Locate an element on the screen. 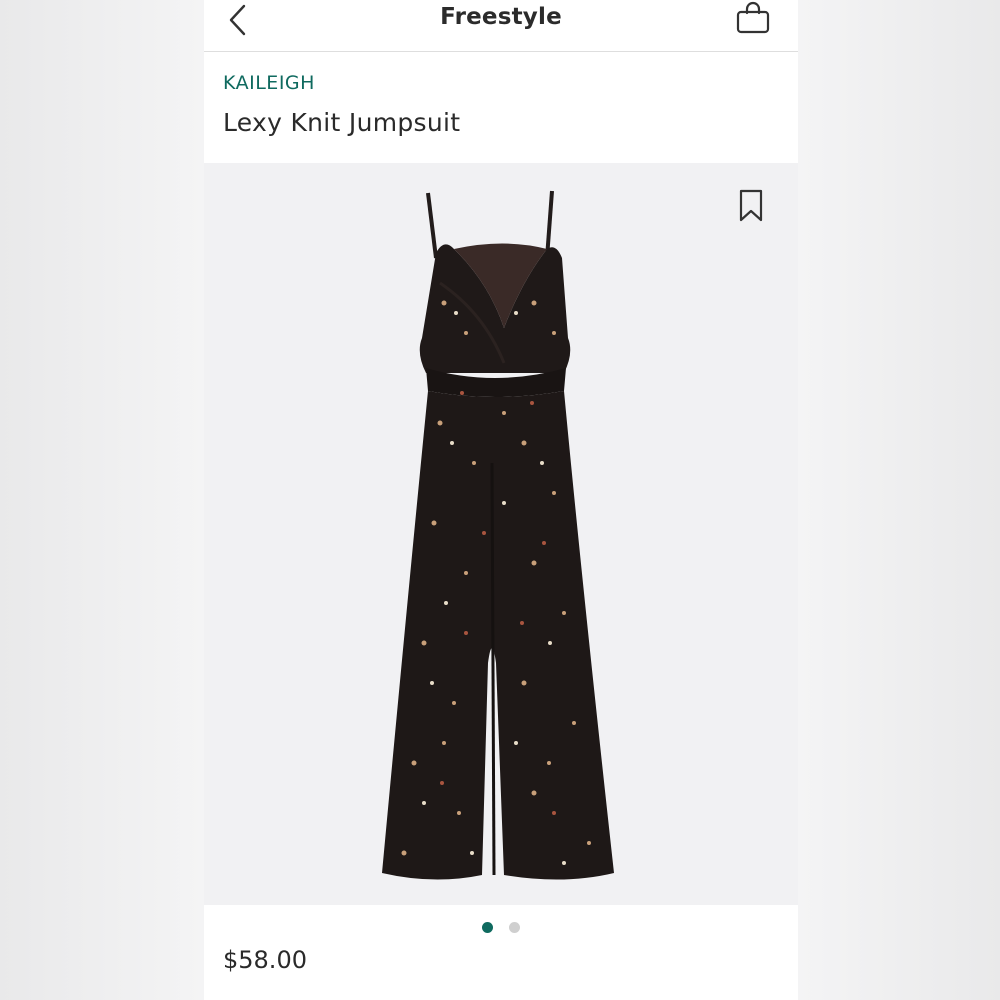 The width and height of the screenshot is (1000, 1000). navigation-bar: Freestyle is located at coordinates (501, 26).